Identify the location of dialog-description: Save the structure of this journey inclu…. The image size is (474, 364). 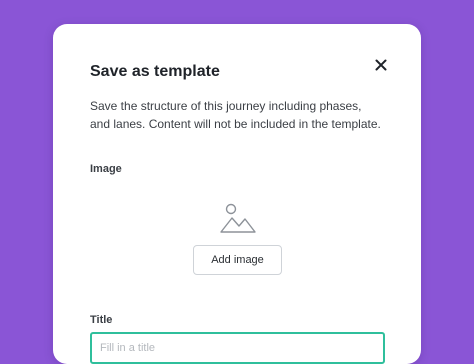
(235, 115).